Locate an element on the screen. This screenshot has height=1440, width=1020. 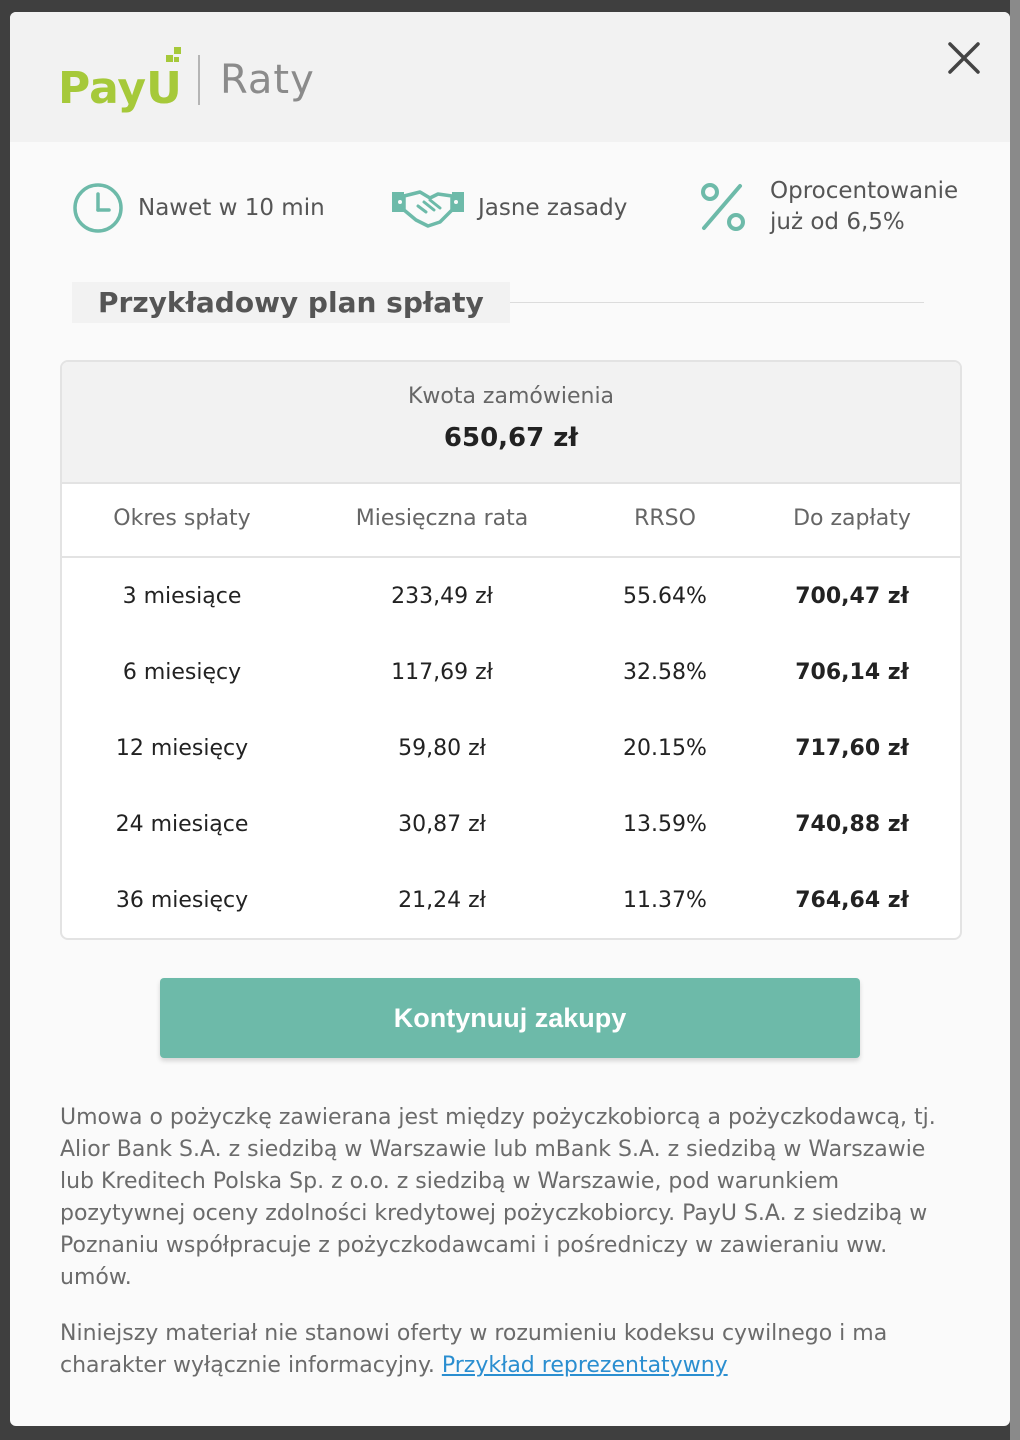
table-row: 6 miesięcy 117,69 zł 32.58% 706,14 zł is located at coordinates (511, 674).